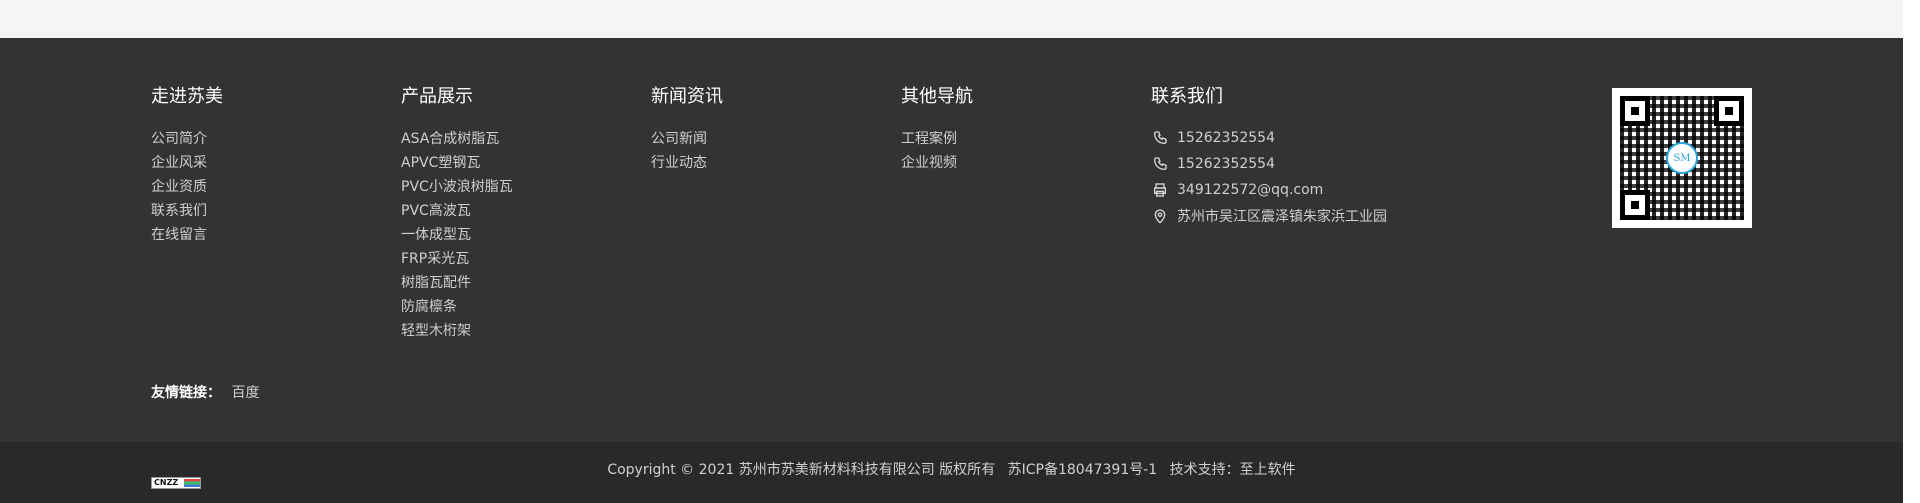  I want to click on footer-link-product: APVC塑钢瓦, so click(457, 163).